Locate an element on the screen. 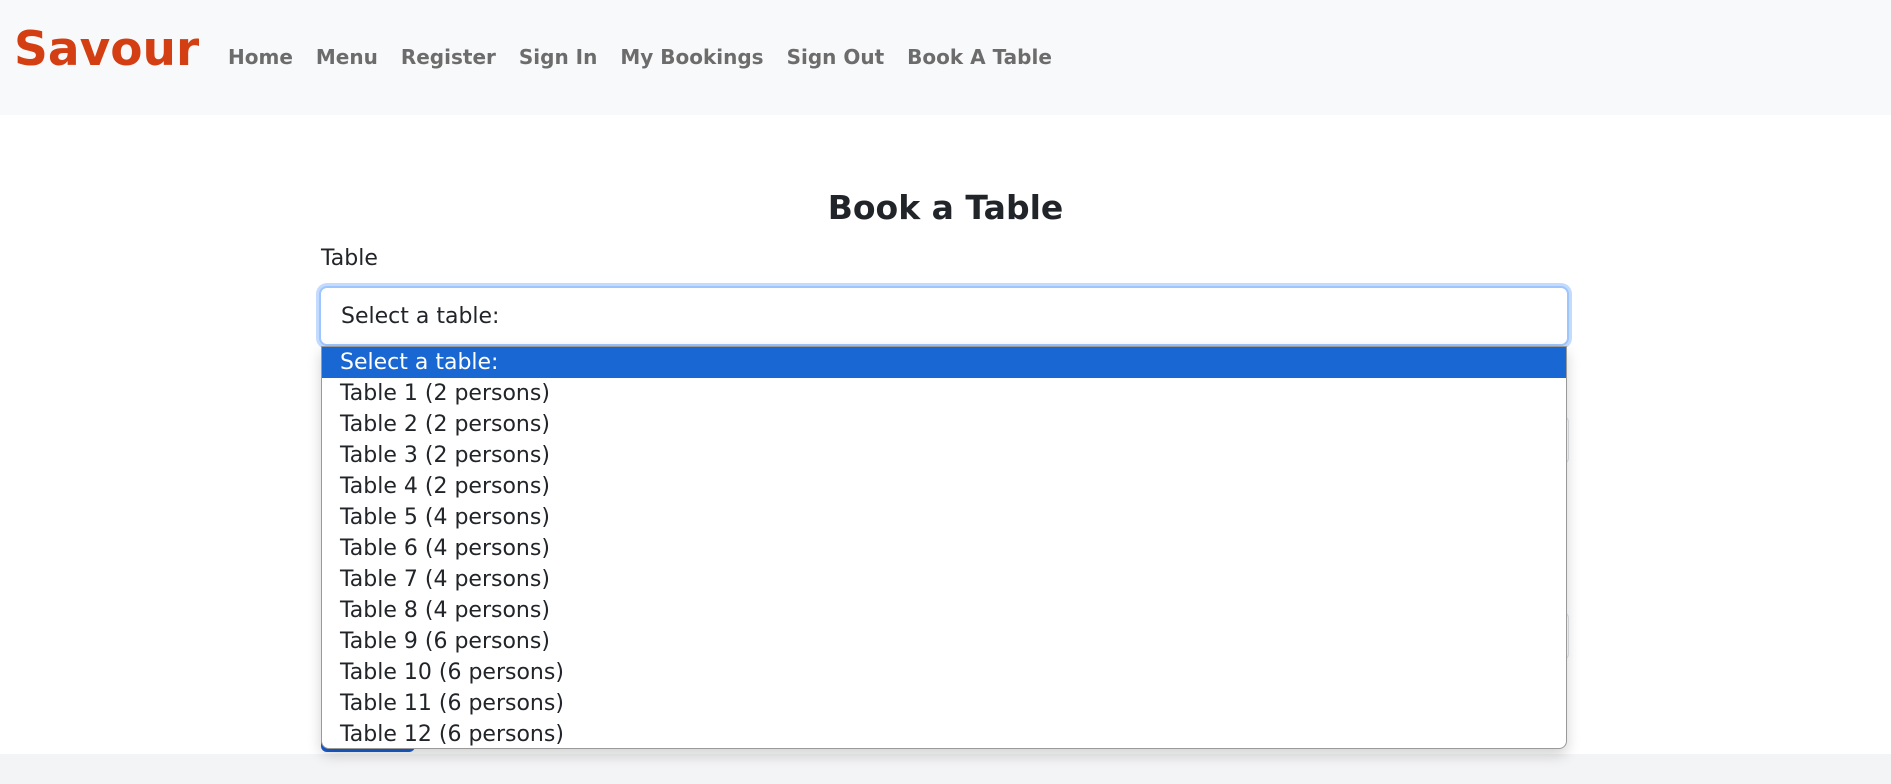  option-table-4: Table 4 (2 persons) is located at coordinates (944, 486).